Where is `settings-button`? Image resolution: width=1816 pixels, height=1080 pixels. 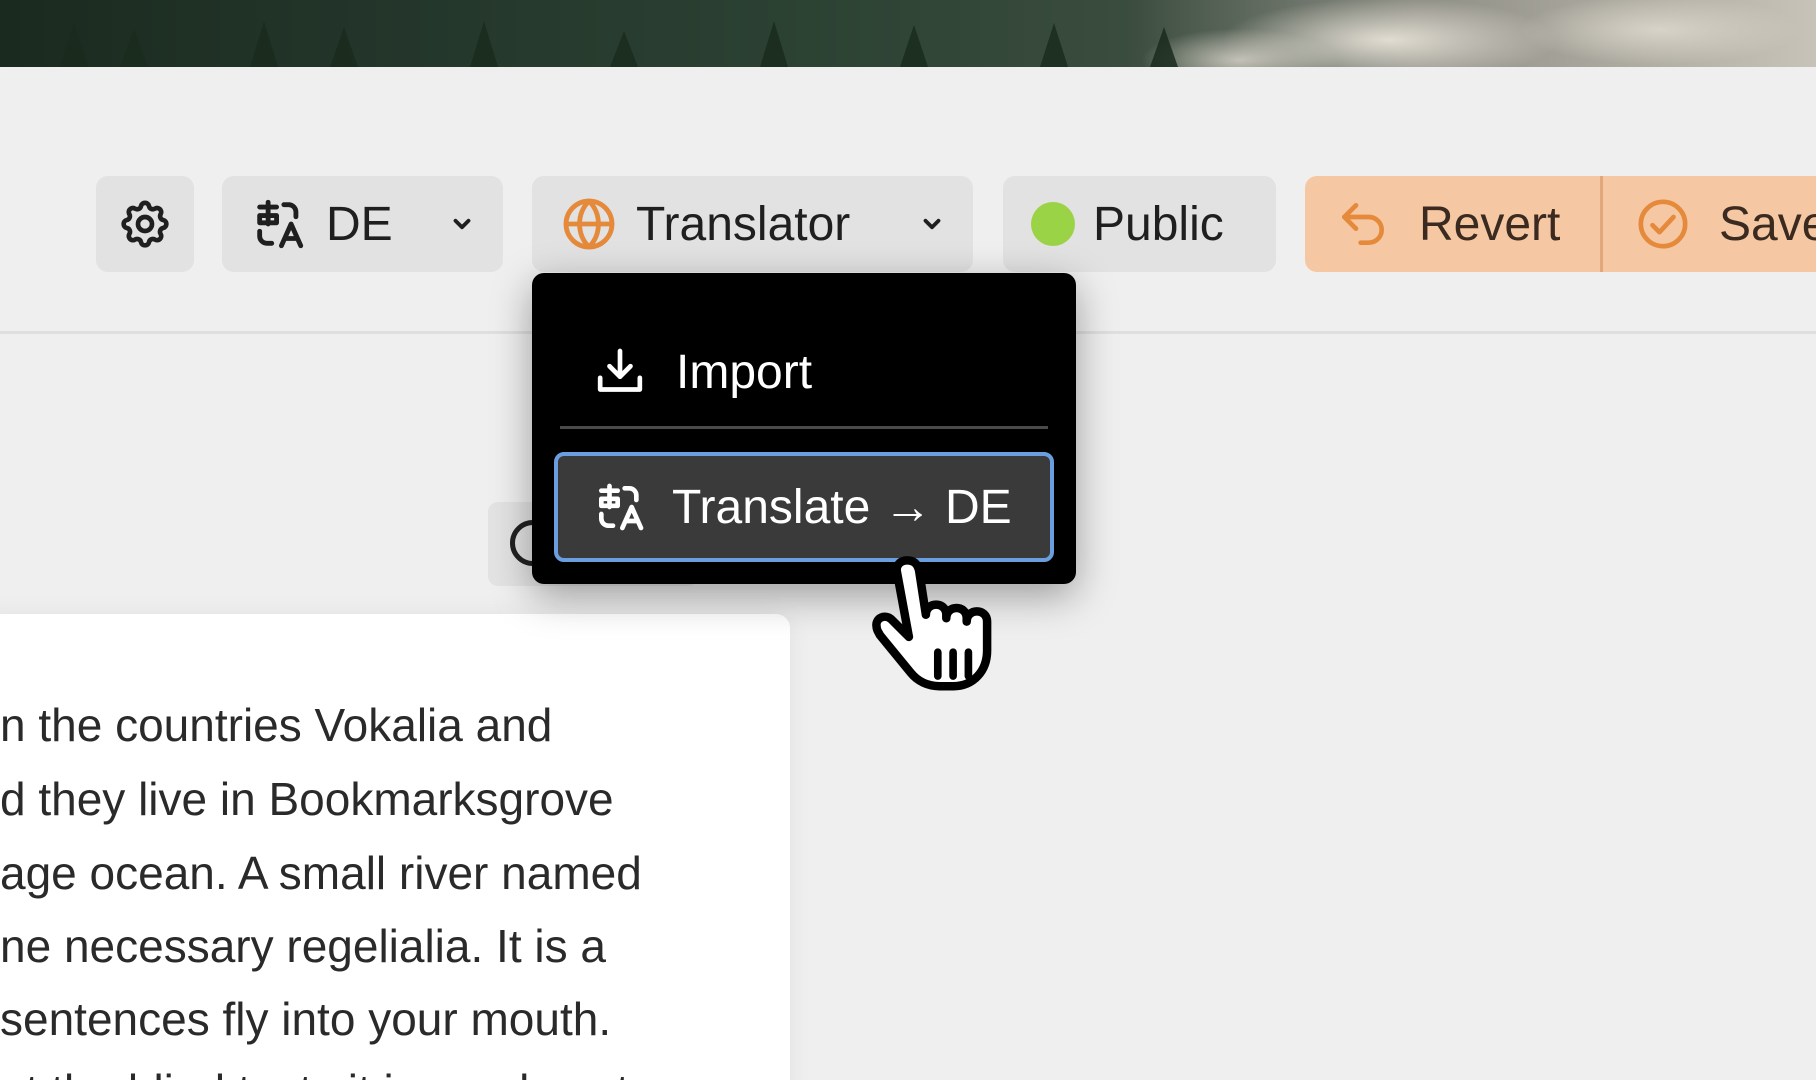
settings-button is located at coordinates (145, 224).